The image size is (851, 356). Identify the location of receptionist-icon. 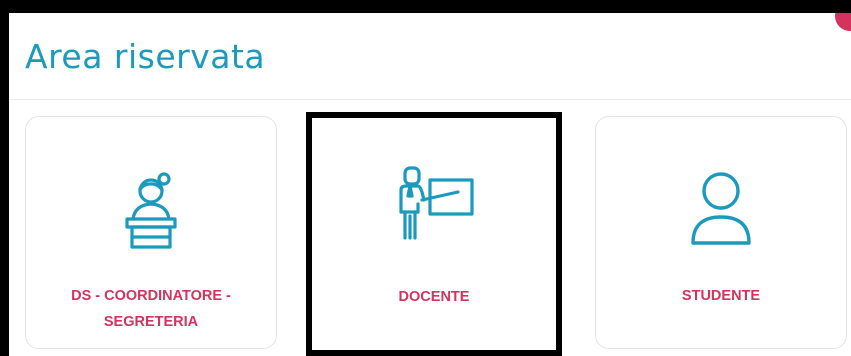
(151, 210).